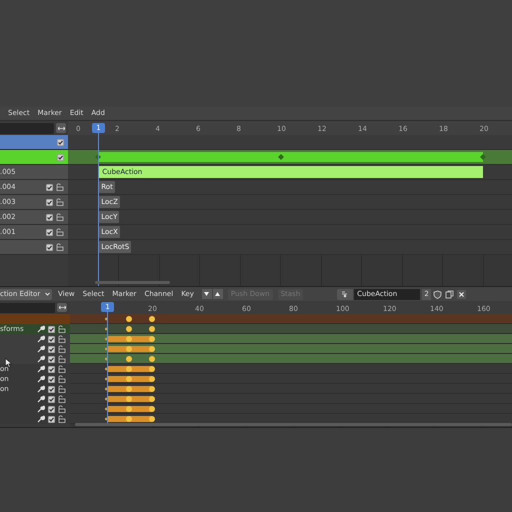 Image resolution: width=512 pixels, height=512 pixels. I want to click on chevron-down-icon, so click(47, 294).